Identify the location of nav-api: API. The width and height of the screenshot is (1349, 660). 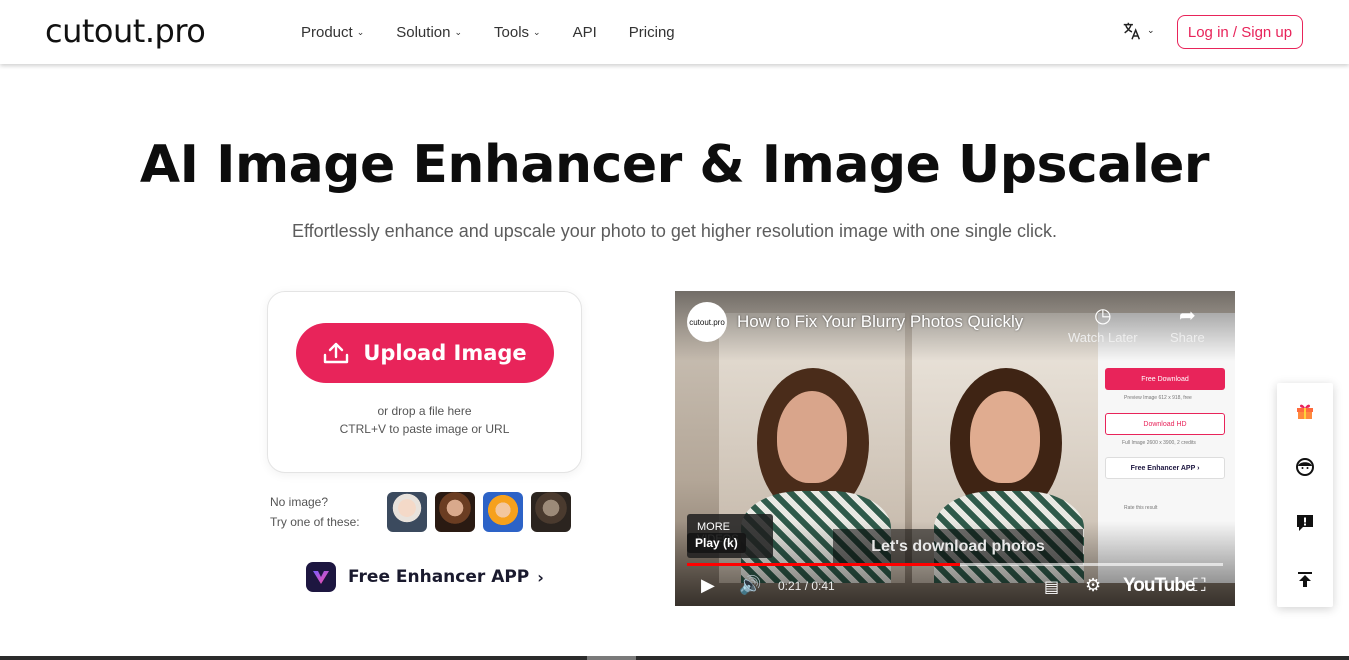
(585, 32).